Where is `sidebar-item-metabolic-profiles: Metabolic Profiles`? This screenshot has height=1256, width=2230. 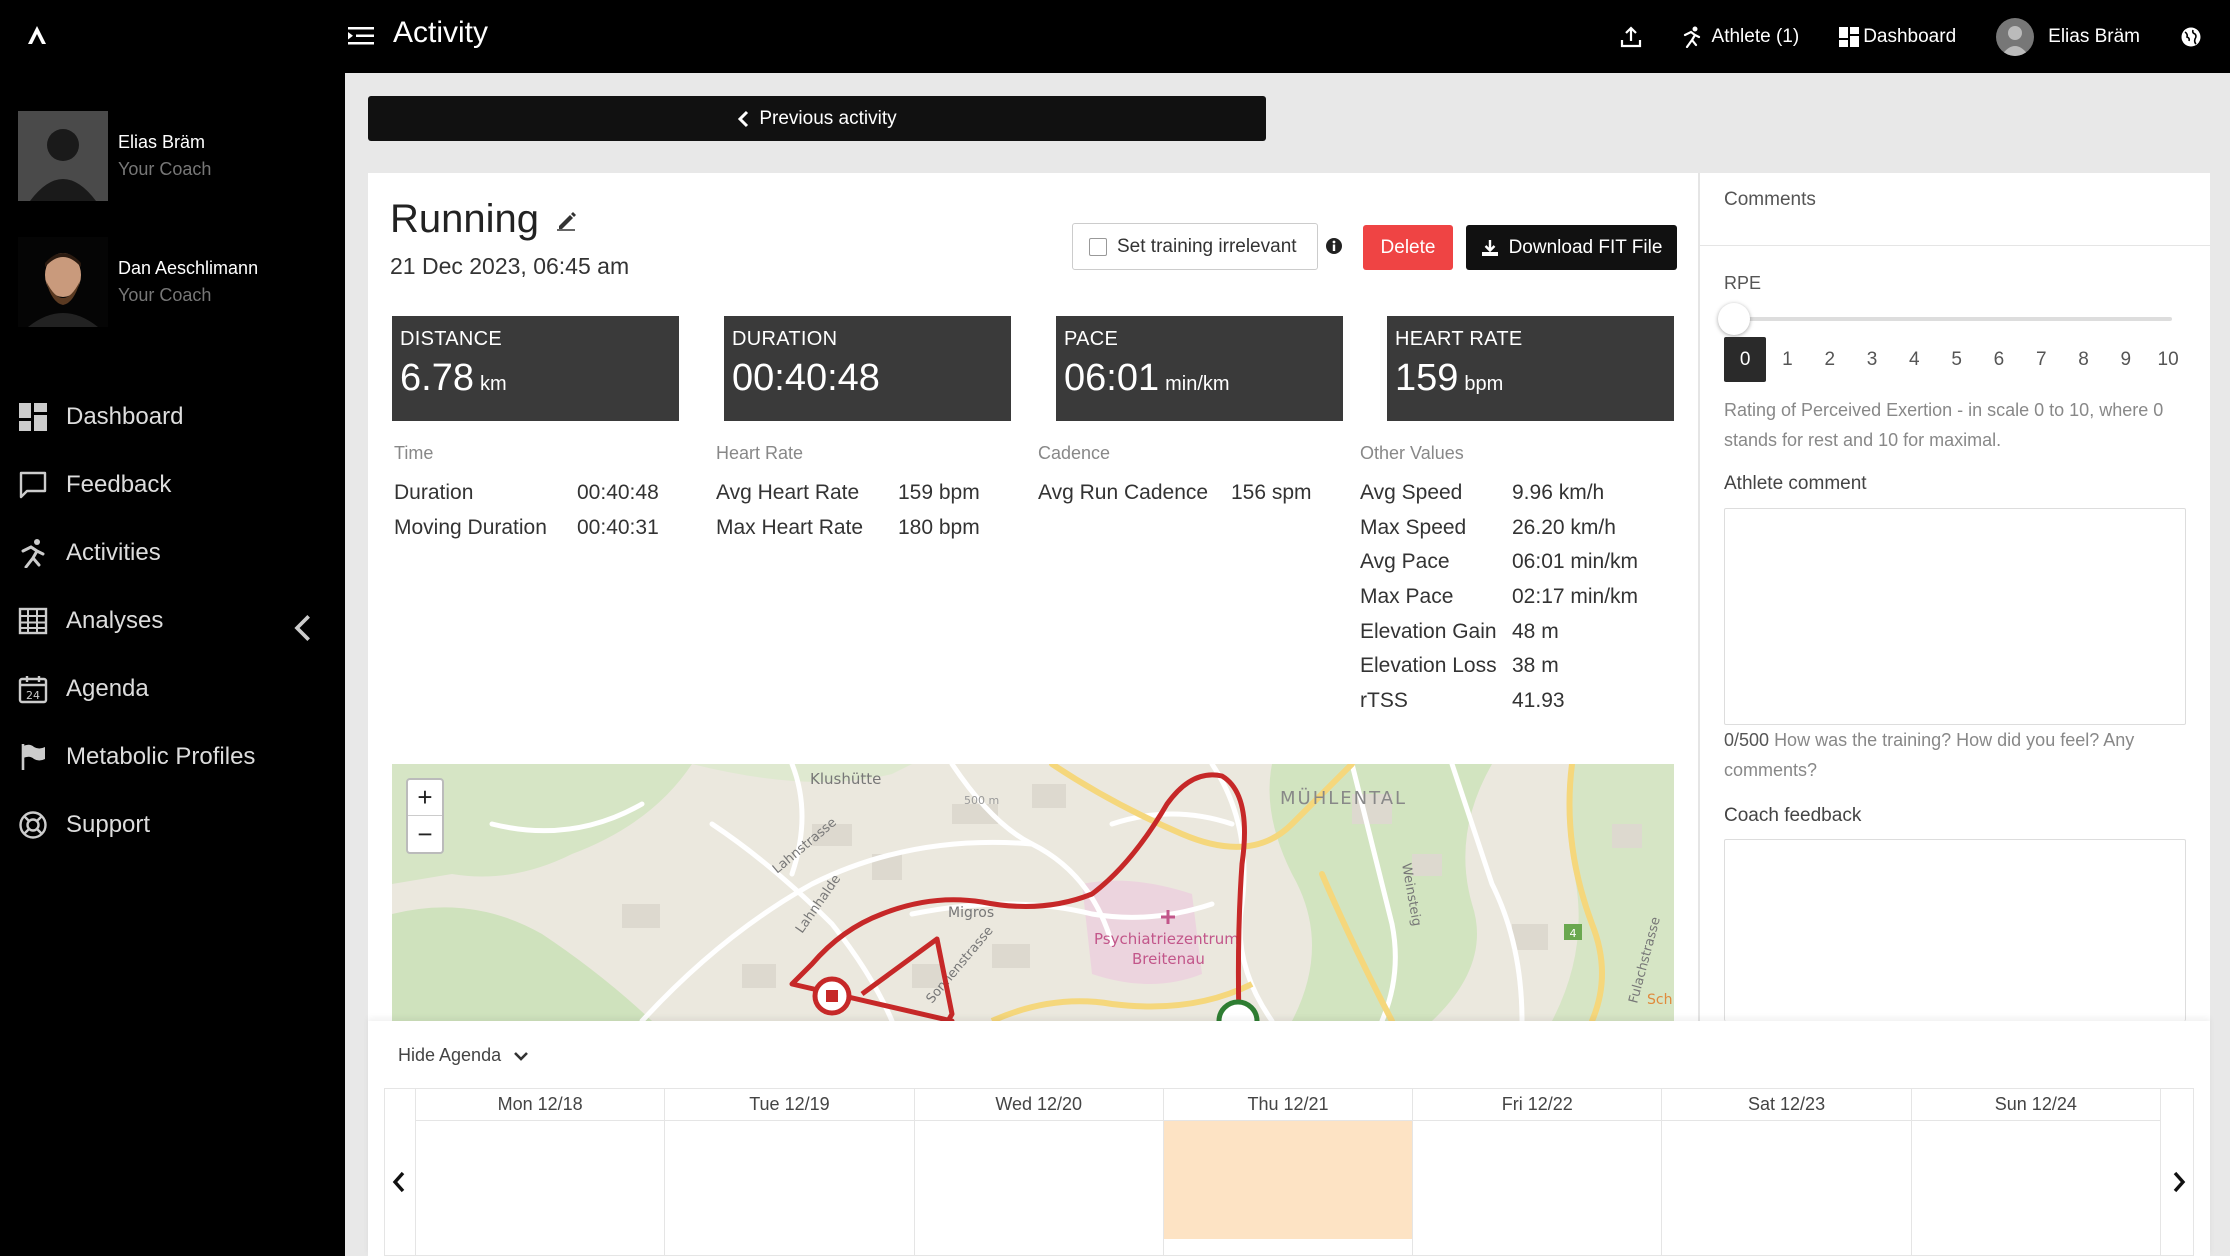 sidebar-item-metabolic-profiles: Metabolic Profiles is located at coordinates (172, 757).